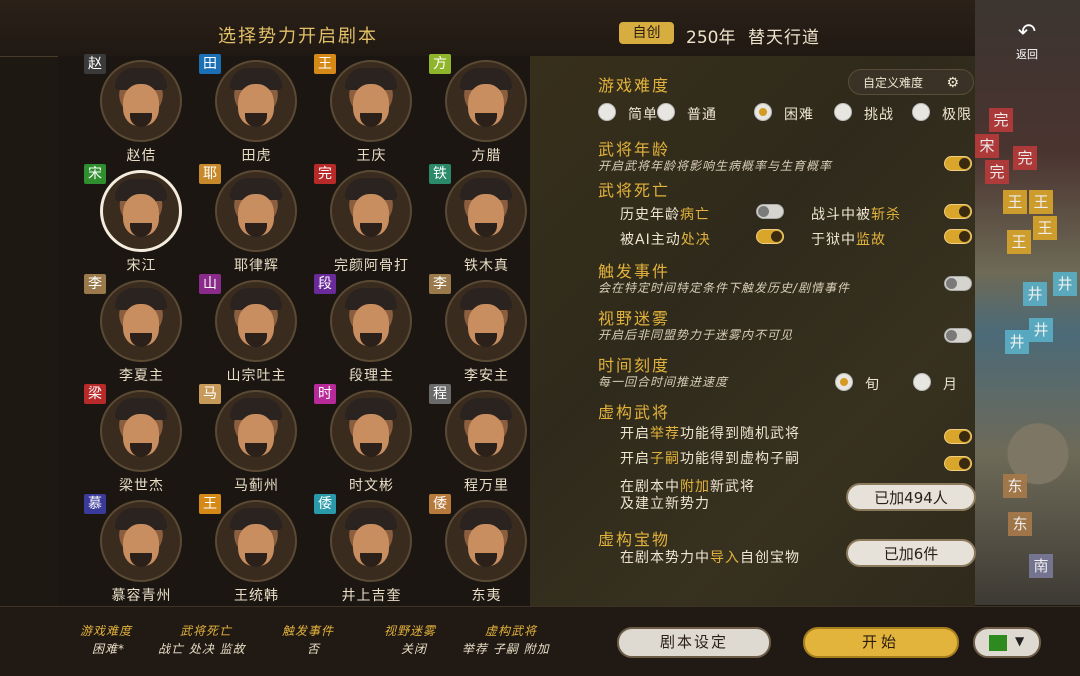  I want to click on general-card: 赵赵佶, so click(141, 110).